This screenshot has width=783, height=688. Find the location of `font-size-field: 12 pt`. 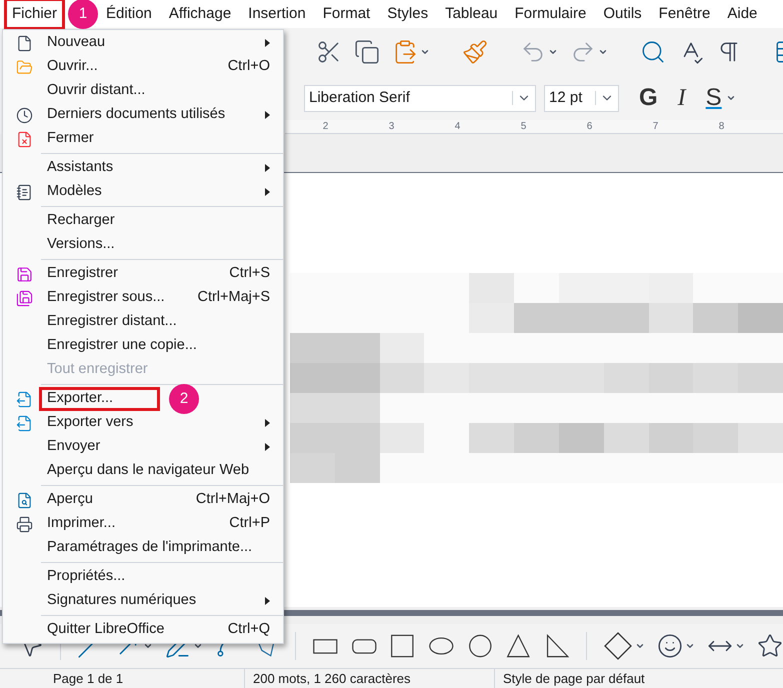

font-size-field: 12 pt is located at coordinates (581, 98).